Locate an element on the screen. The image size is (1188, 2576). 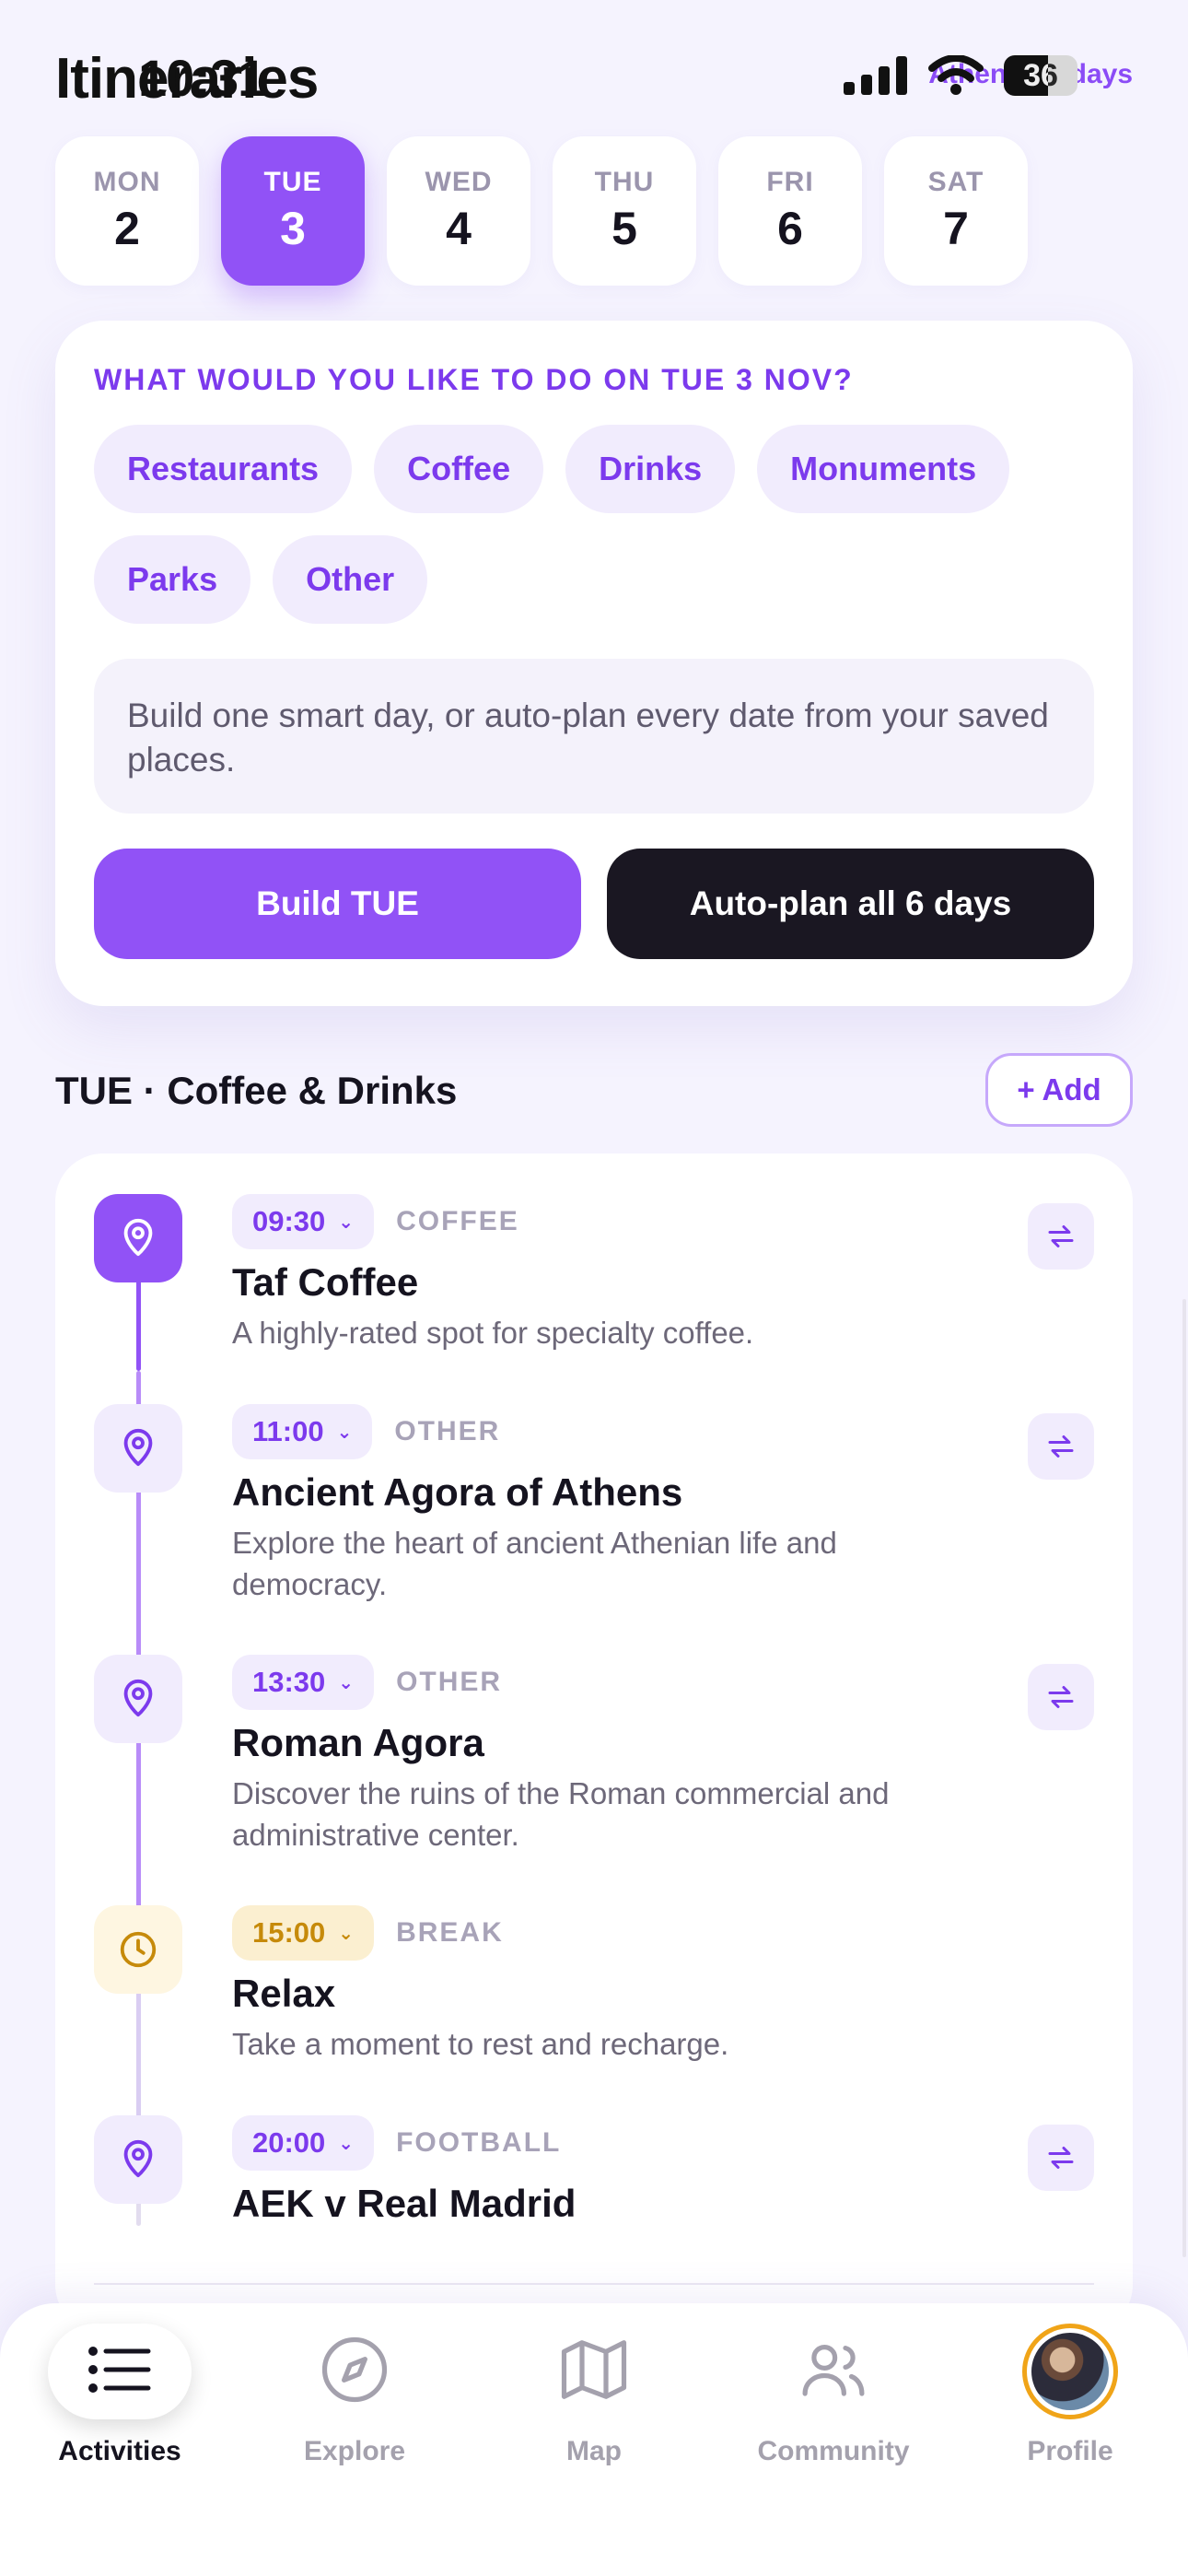
battery-icon: 36 is located at coordinates (1040, 75).